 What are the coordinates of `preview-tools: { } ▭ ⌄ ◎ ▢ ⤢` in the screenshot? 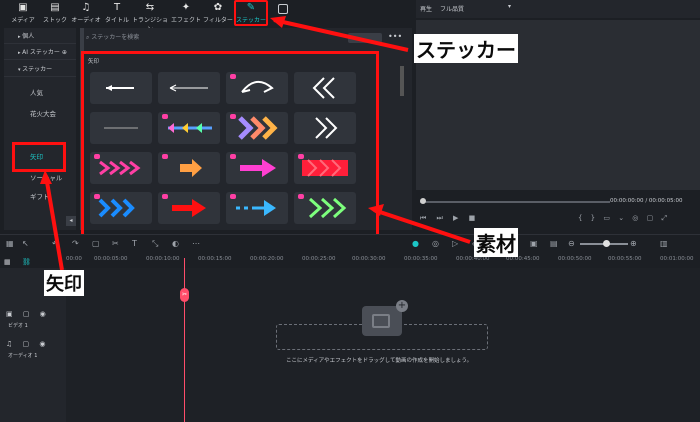 It's located at (624, 218).